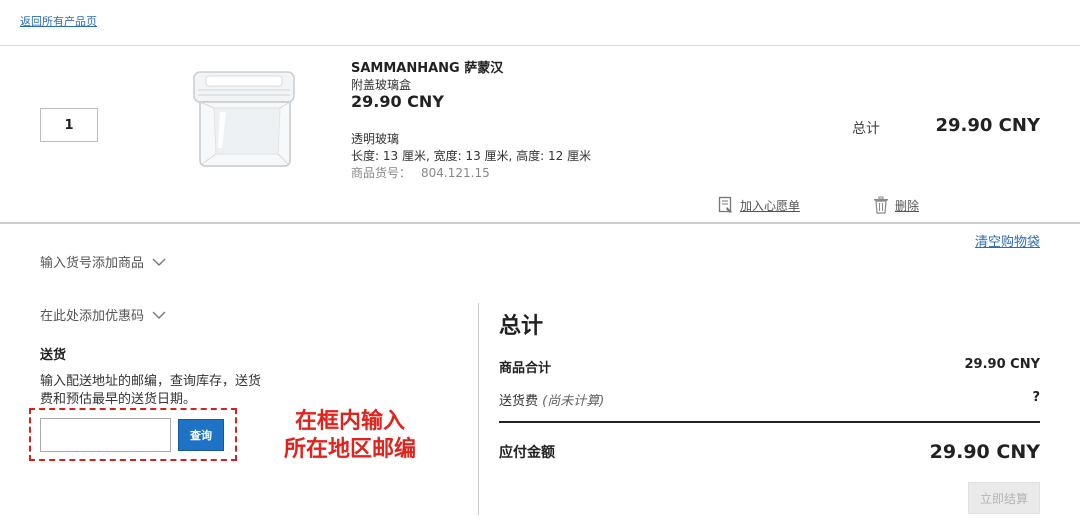  Describe the element at coordinates (540, 45) in the screenshot. I see `top-divider` at that location.